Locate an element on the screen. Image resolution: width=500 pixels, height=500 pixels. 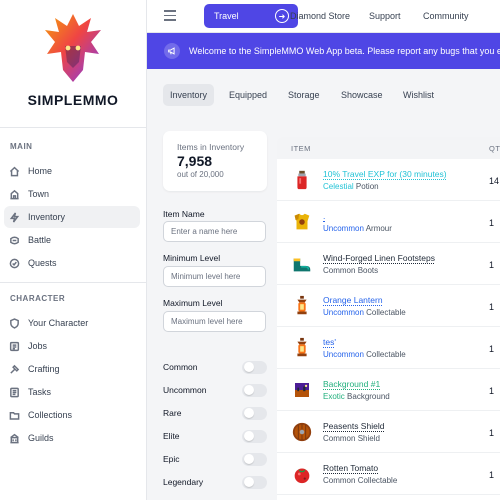
sidebar-item-label: Quests is located at coordinates (42, 263).